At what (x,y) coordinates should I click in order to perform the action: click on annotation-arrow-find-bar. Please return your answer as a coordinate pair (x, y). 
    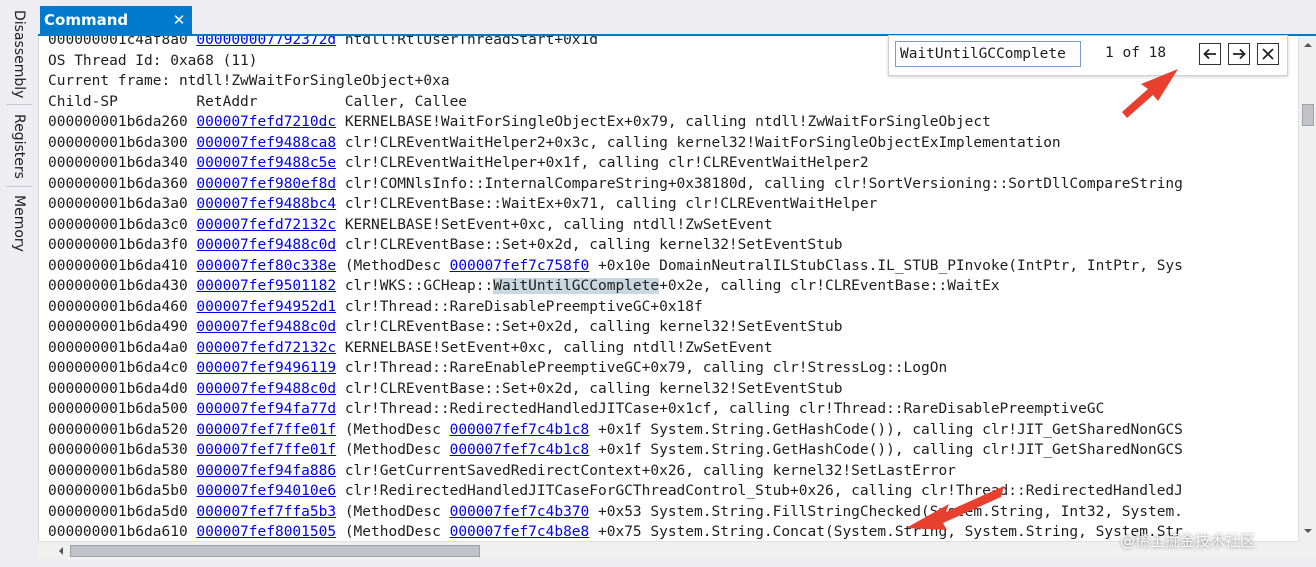
    Looking at the image, I should click on (1150, 93).